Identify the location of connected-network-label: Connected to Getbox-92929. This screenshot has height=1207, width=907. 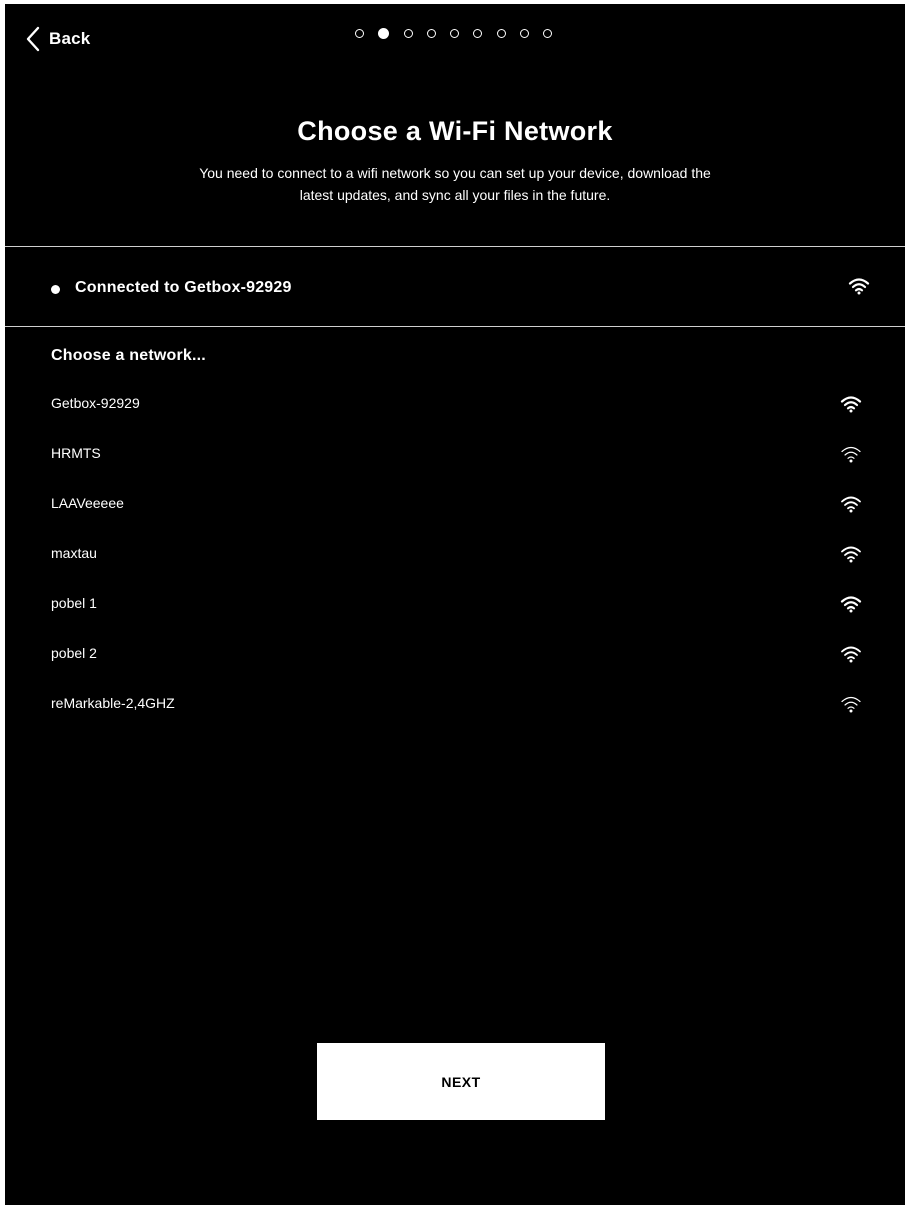
(183, 287).